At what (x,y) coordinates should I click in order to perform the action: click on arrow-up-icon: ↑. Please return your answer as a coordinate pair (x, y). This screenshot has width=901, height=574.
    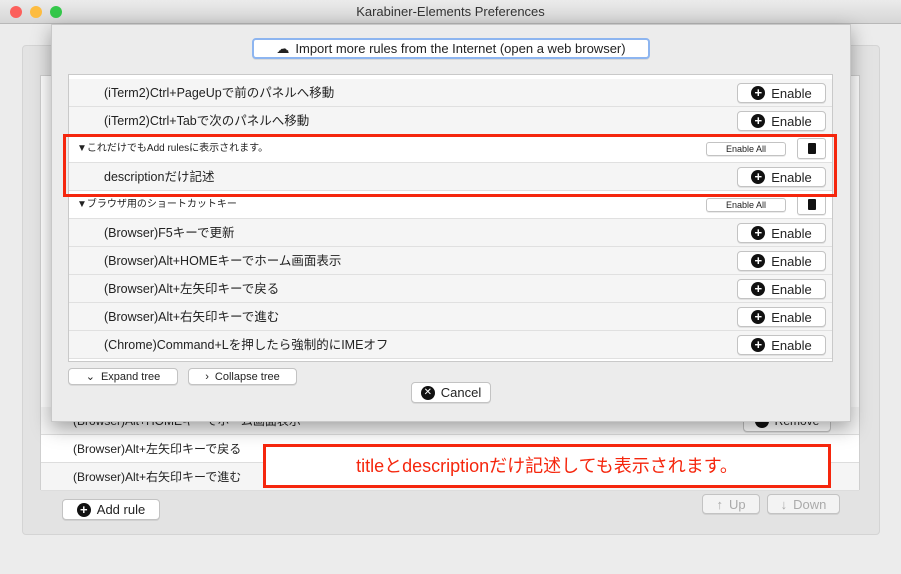
    Looking at the image, I should click on (719, 504).